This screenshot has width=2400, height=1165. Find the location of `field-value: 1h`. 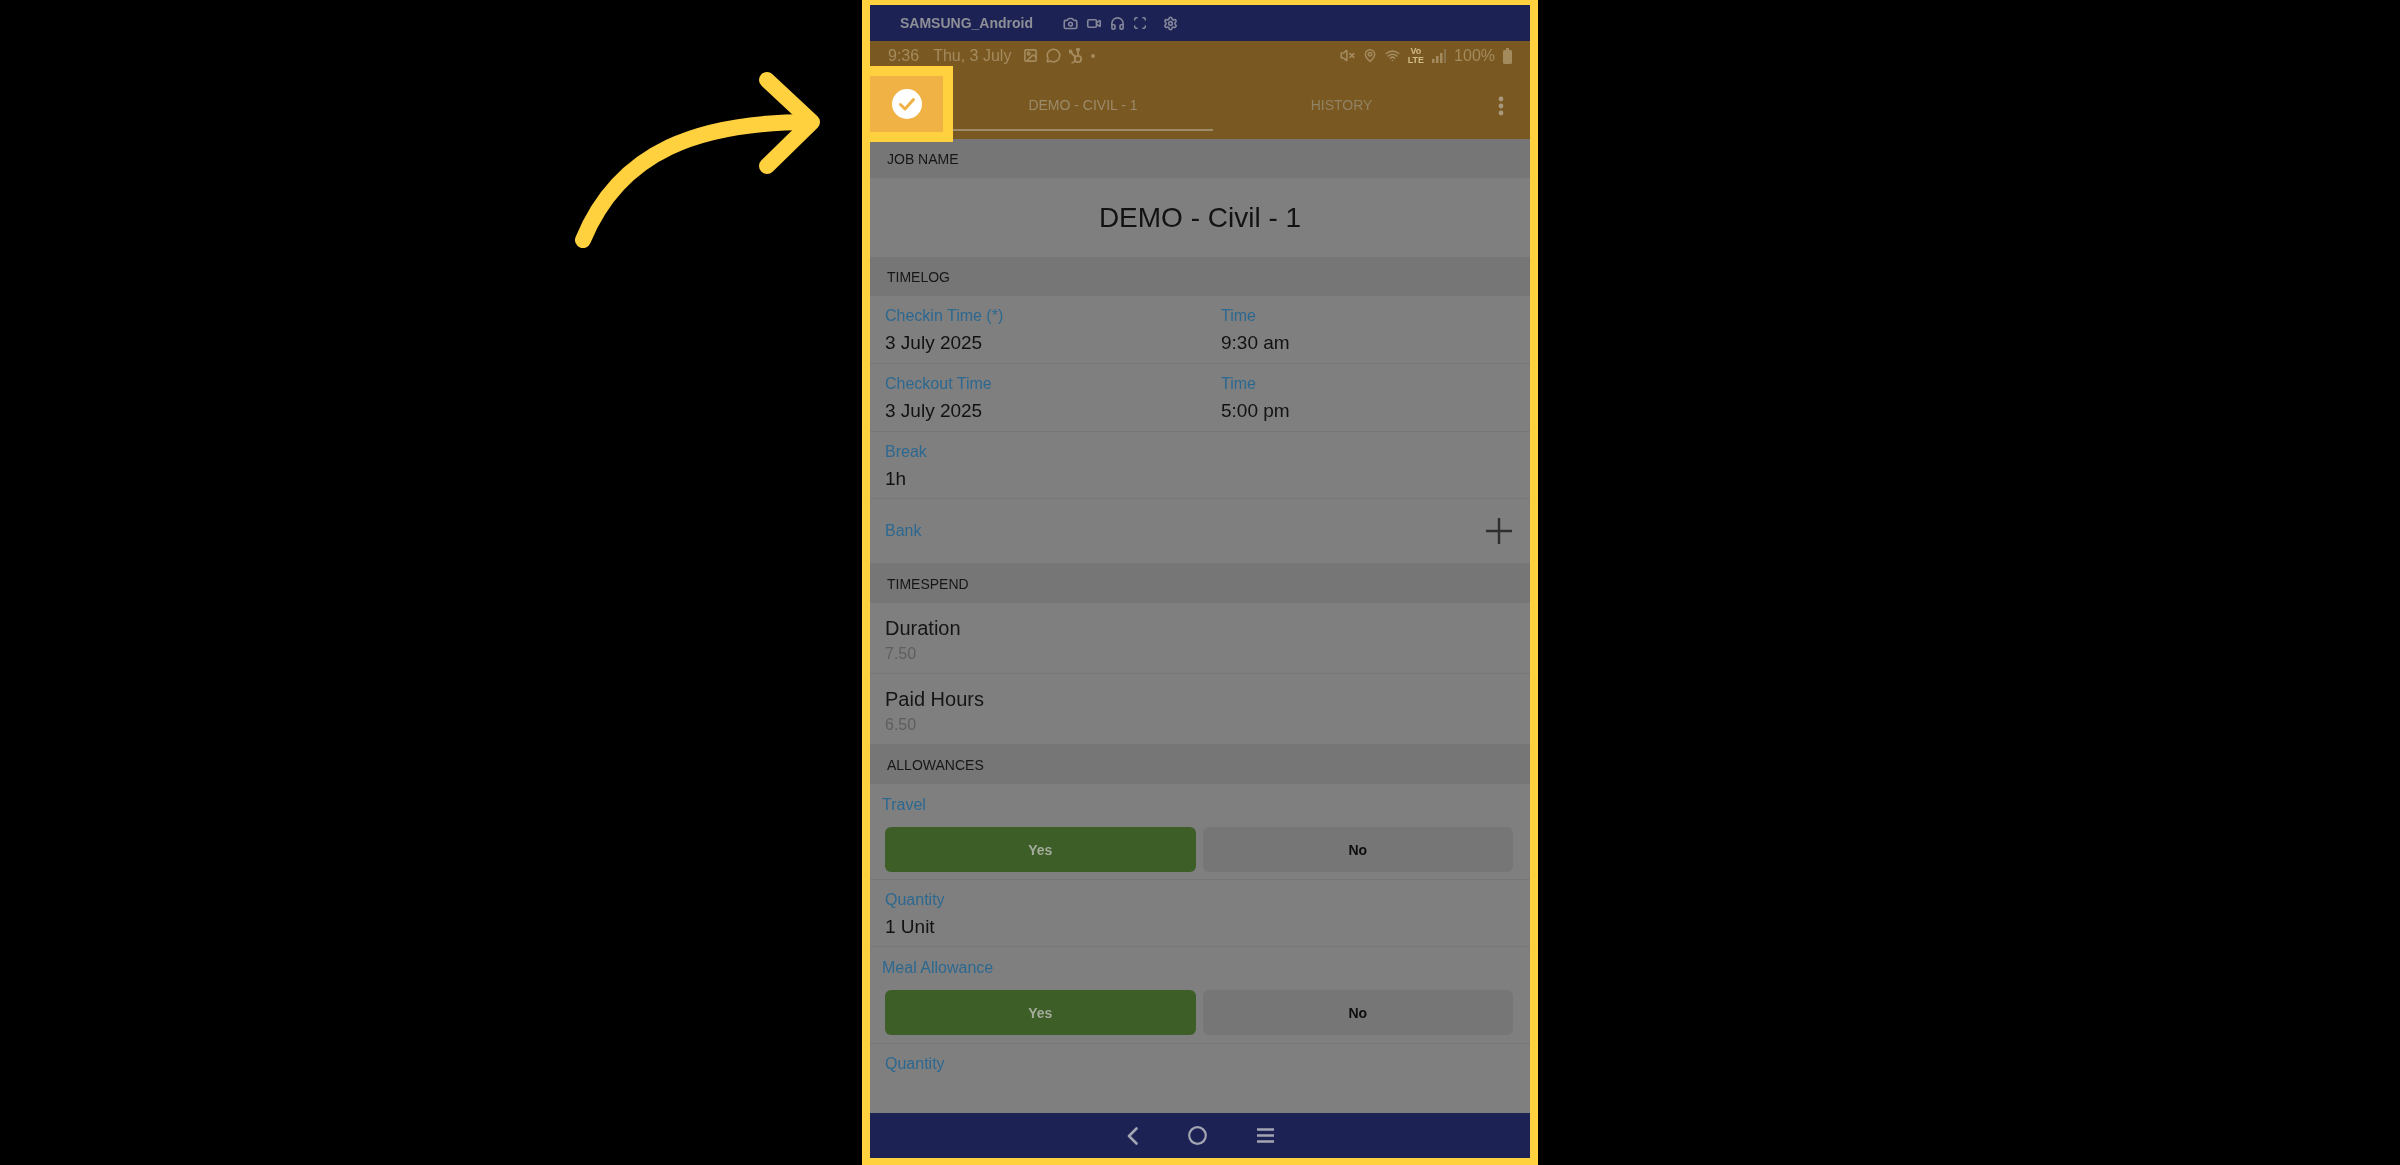

field-value: 1h is located at coordinates (896, 479).